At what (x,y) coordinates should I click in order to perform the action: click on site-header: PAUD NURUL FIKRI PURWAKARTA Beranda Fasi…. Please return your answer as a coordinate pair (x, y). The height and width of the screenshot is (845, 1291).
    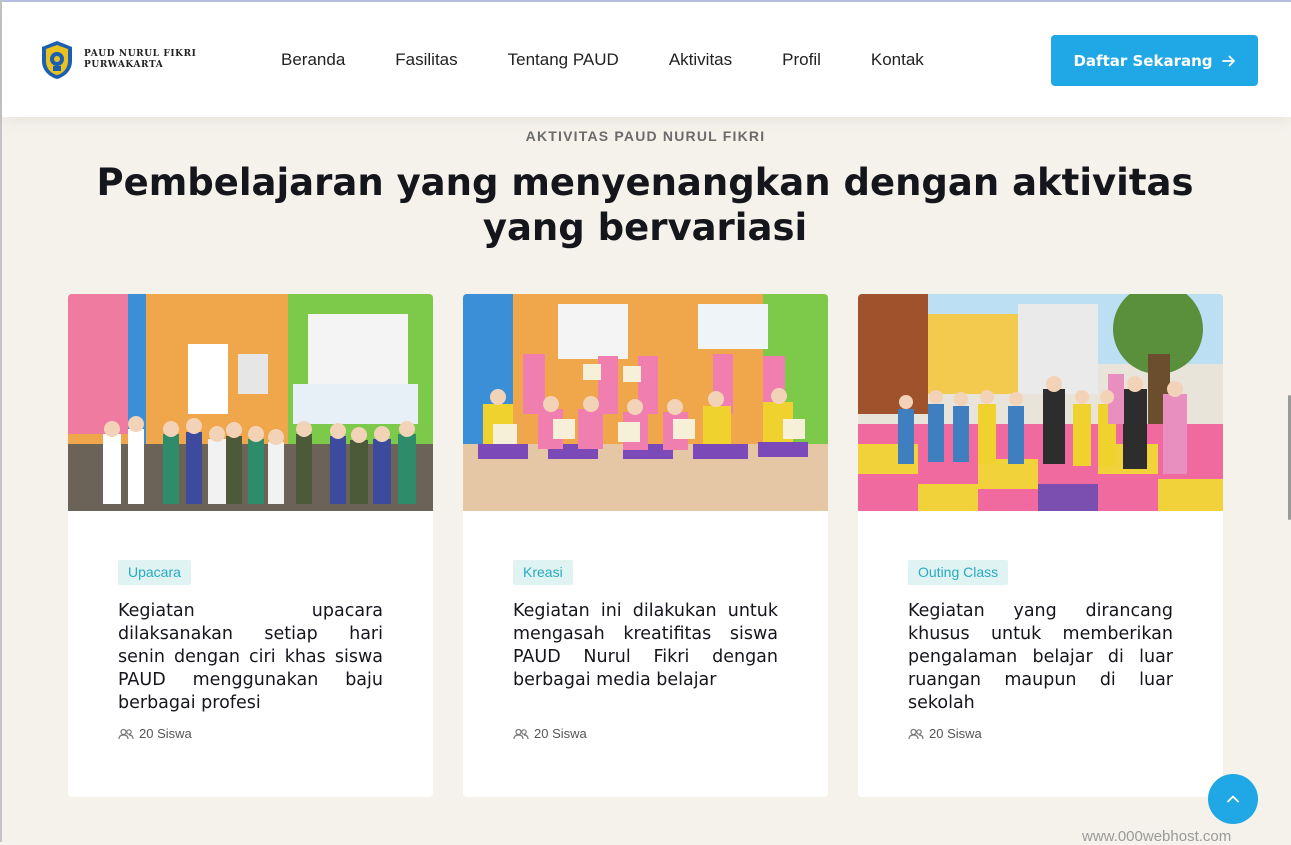
    Looking at the image, I should click on (646, 59).